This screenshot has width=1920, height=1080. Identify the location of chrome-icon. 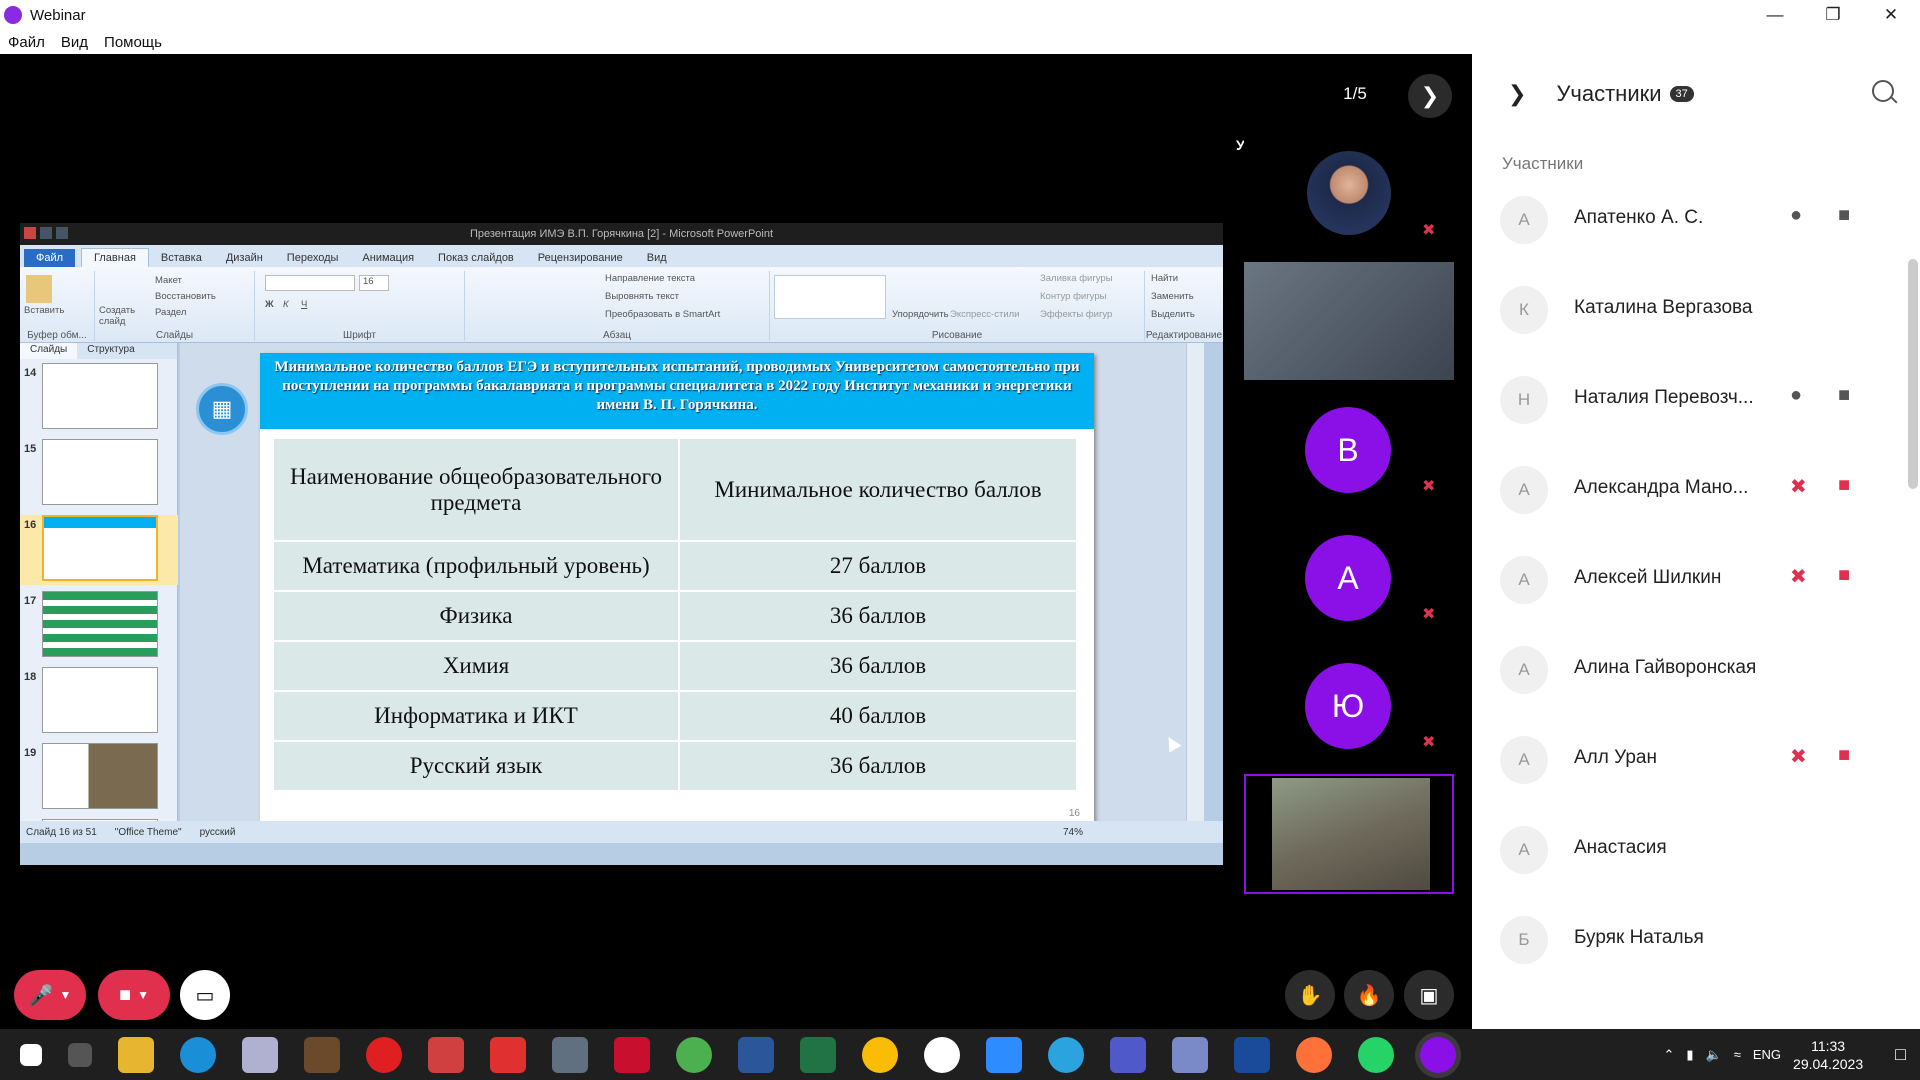
(880, 1054).